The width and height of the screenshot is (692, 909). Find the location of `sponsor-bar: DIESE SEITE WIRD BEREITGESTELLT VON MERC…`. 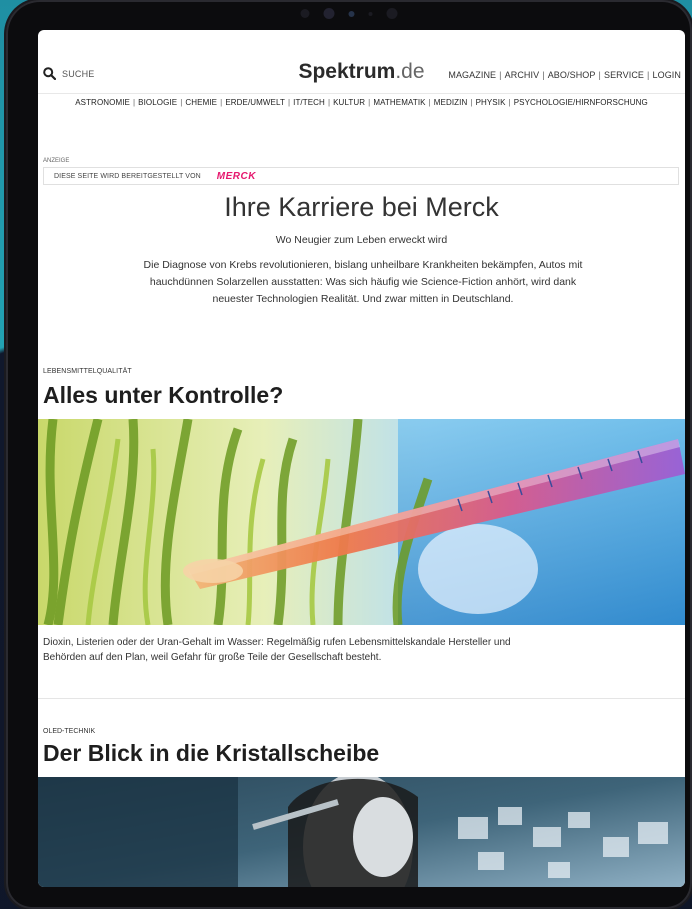

sponsor-bar: DIESE SEITE WIRD BEREITGESTELLT VON MERC… is located at coordinates (361, 176).